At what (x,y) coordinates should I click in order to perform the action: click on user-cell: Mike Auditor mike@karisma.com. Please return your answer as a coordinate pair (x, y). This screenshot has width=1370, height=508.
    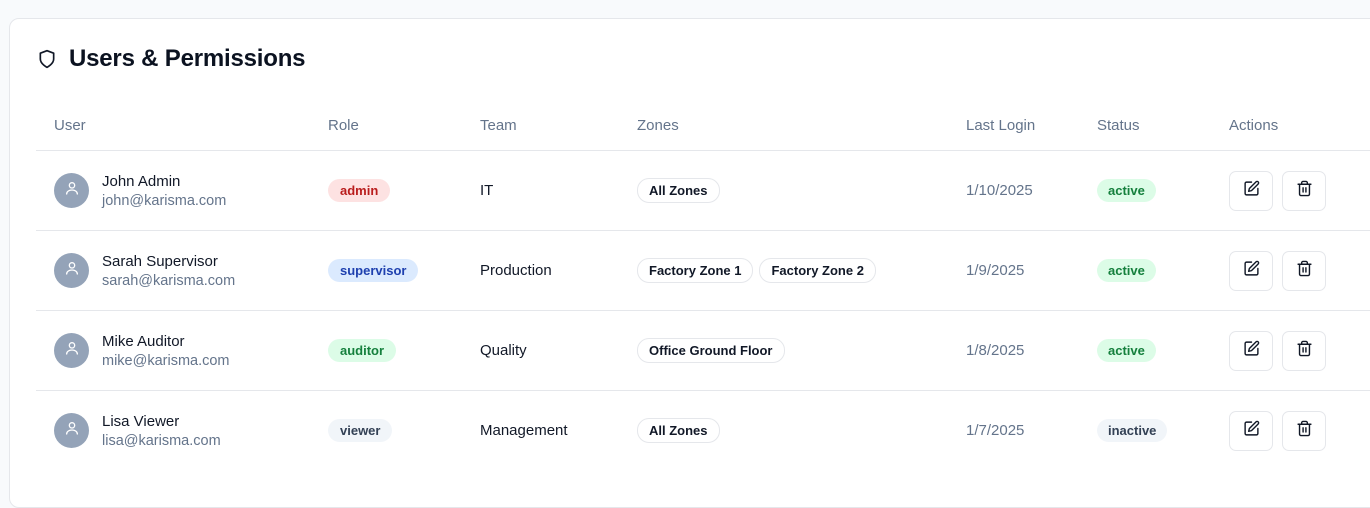
    Looking at the image, I should click on (142, 350).